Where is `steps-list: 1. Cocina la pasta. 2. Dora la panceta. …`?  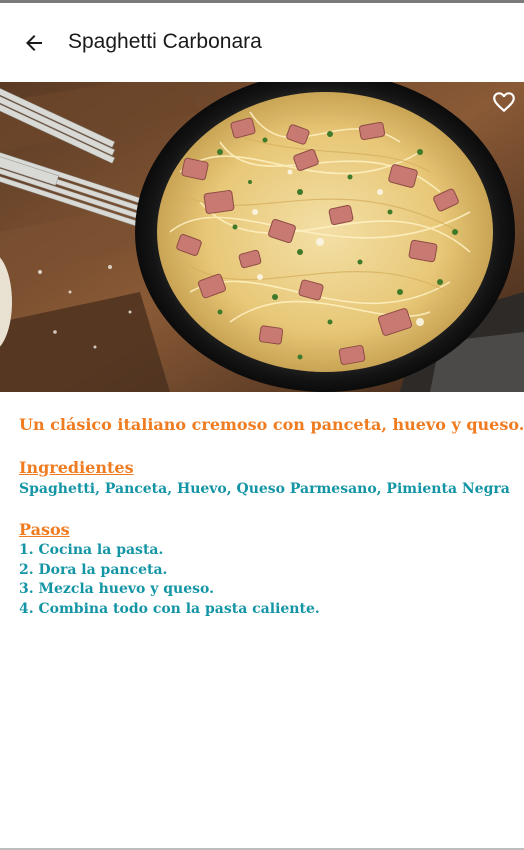
steps-list: 1. Cocina la pasta. 2. Dora la panceta. … is located at coordinates (264, 580).